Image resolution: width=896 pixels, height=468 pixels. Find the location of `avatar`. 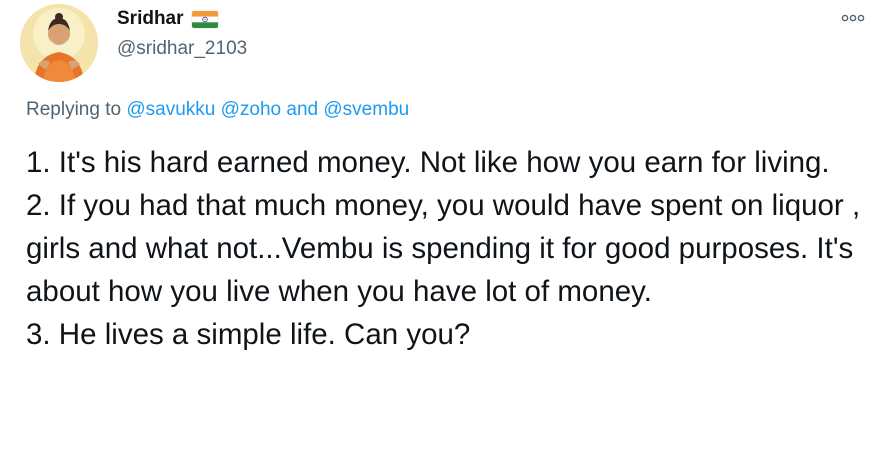

avatar is located at coordinates (59, 43).